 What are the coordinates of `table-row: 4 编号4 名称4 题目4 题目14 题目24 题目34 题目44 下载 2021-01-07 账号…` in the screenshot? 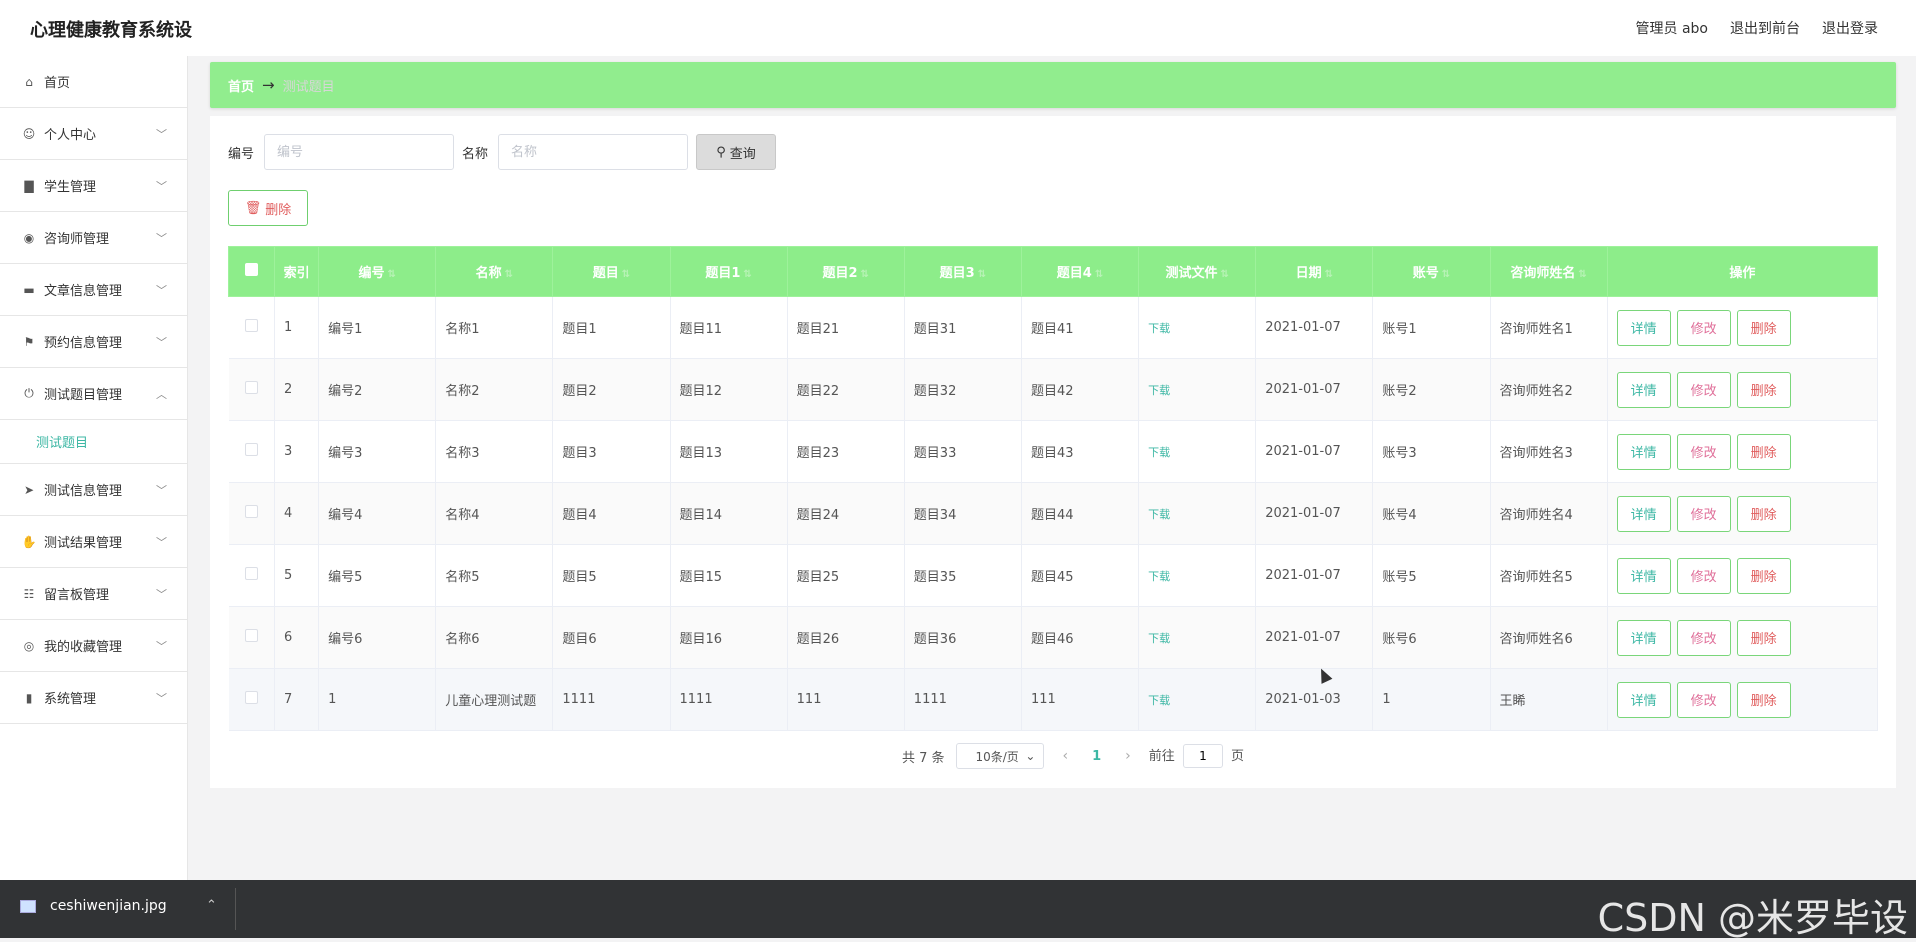 It's located at (1053, 513).